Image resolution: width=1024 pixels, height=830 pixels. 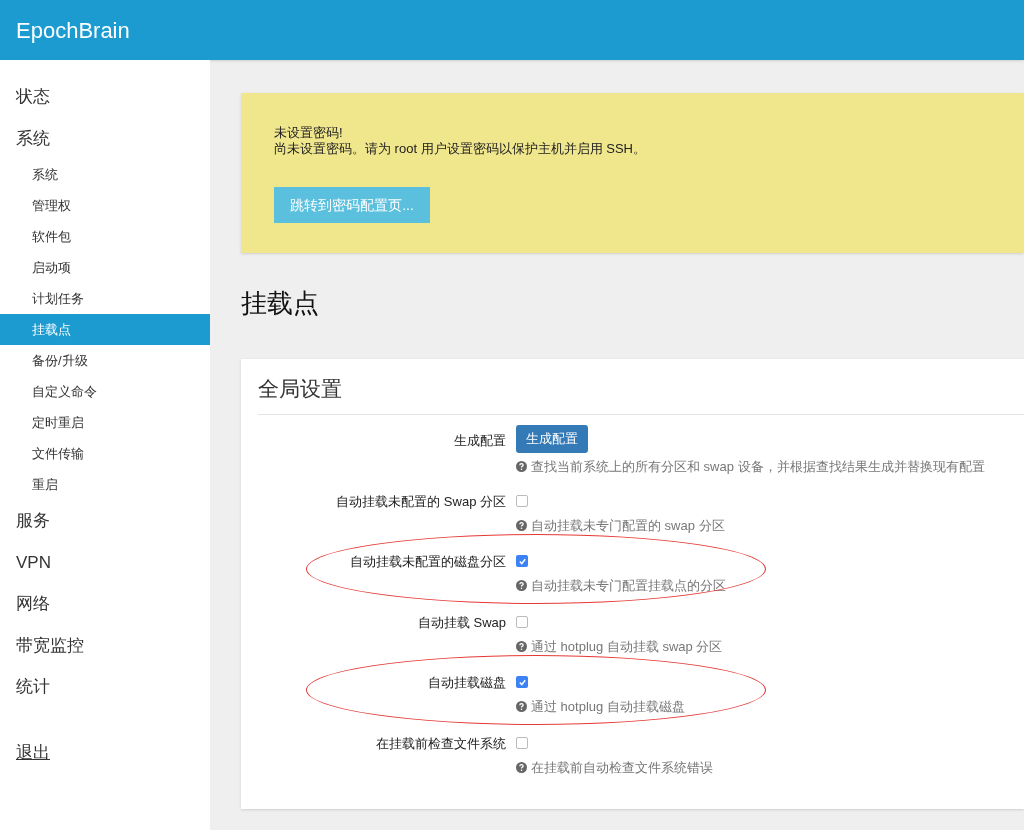 What do you see at coordinates (105, 562) in the screenshot?
I see `sidebar-item: VPN` at bounding box center [105, 562].